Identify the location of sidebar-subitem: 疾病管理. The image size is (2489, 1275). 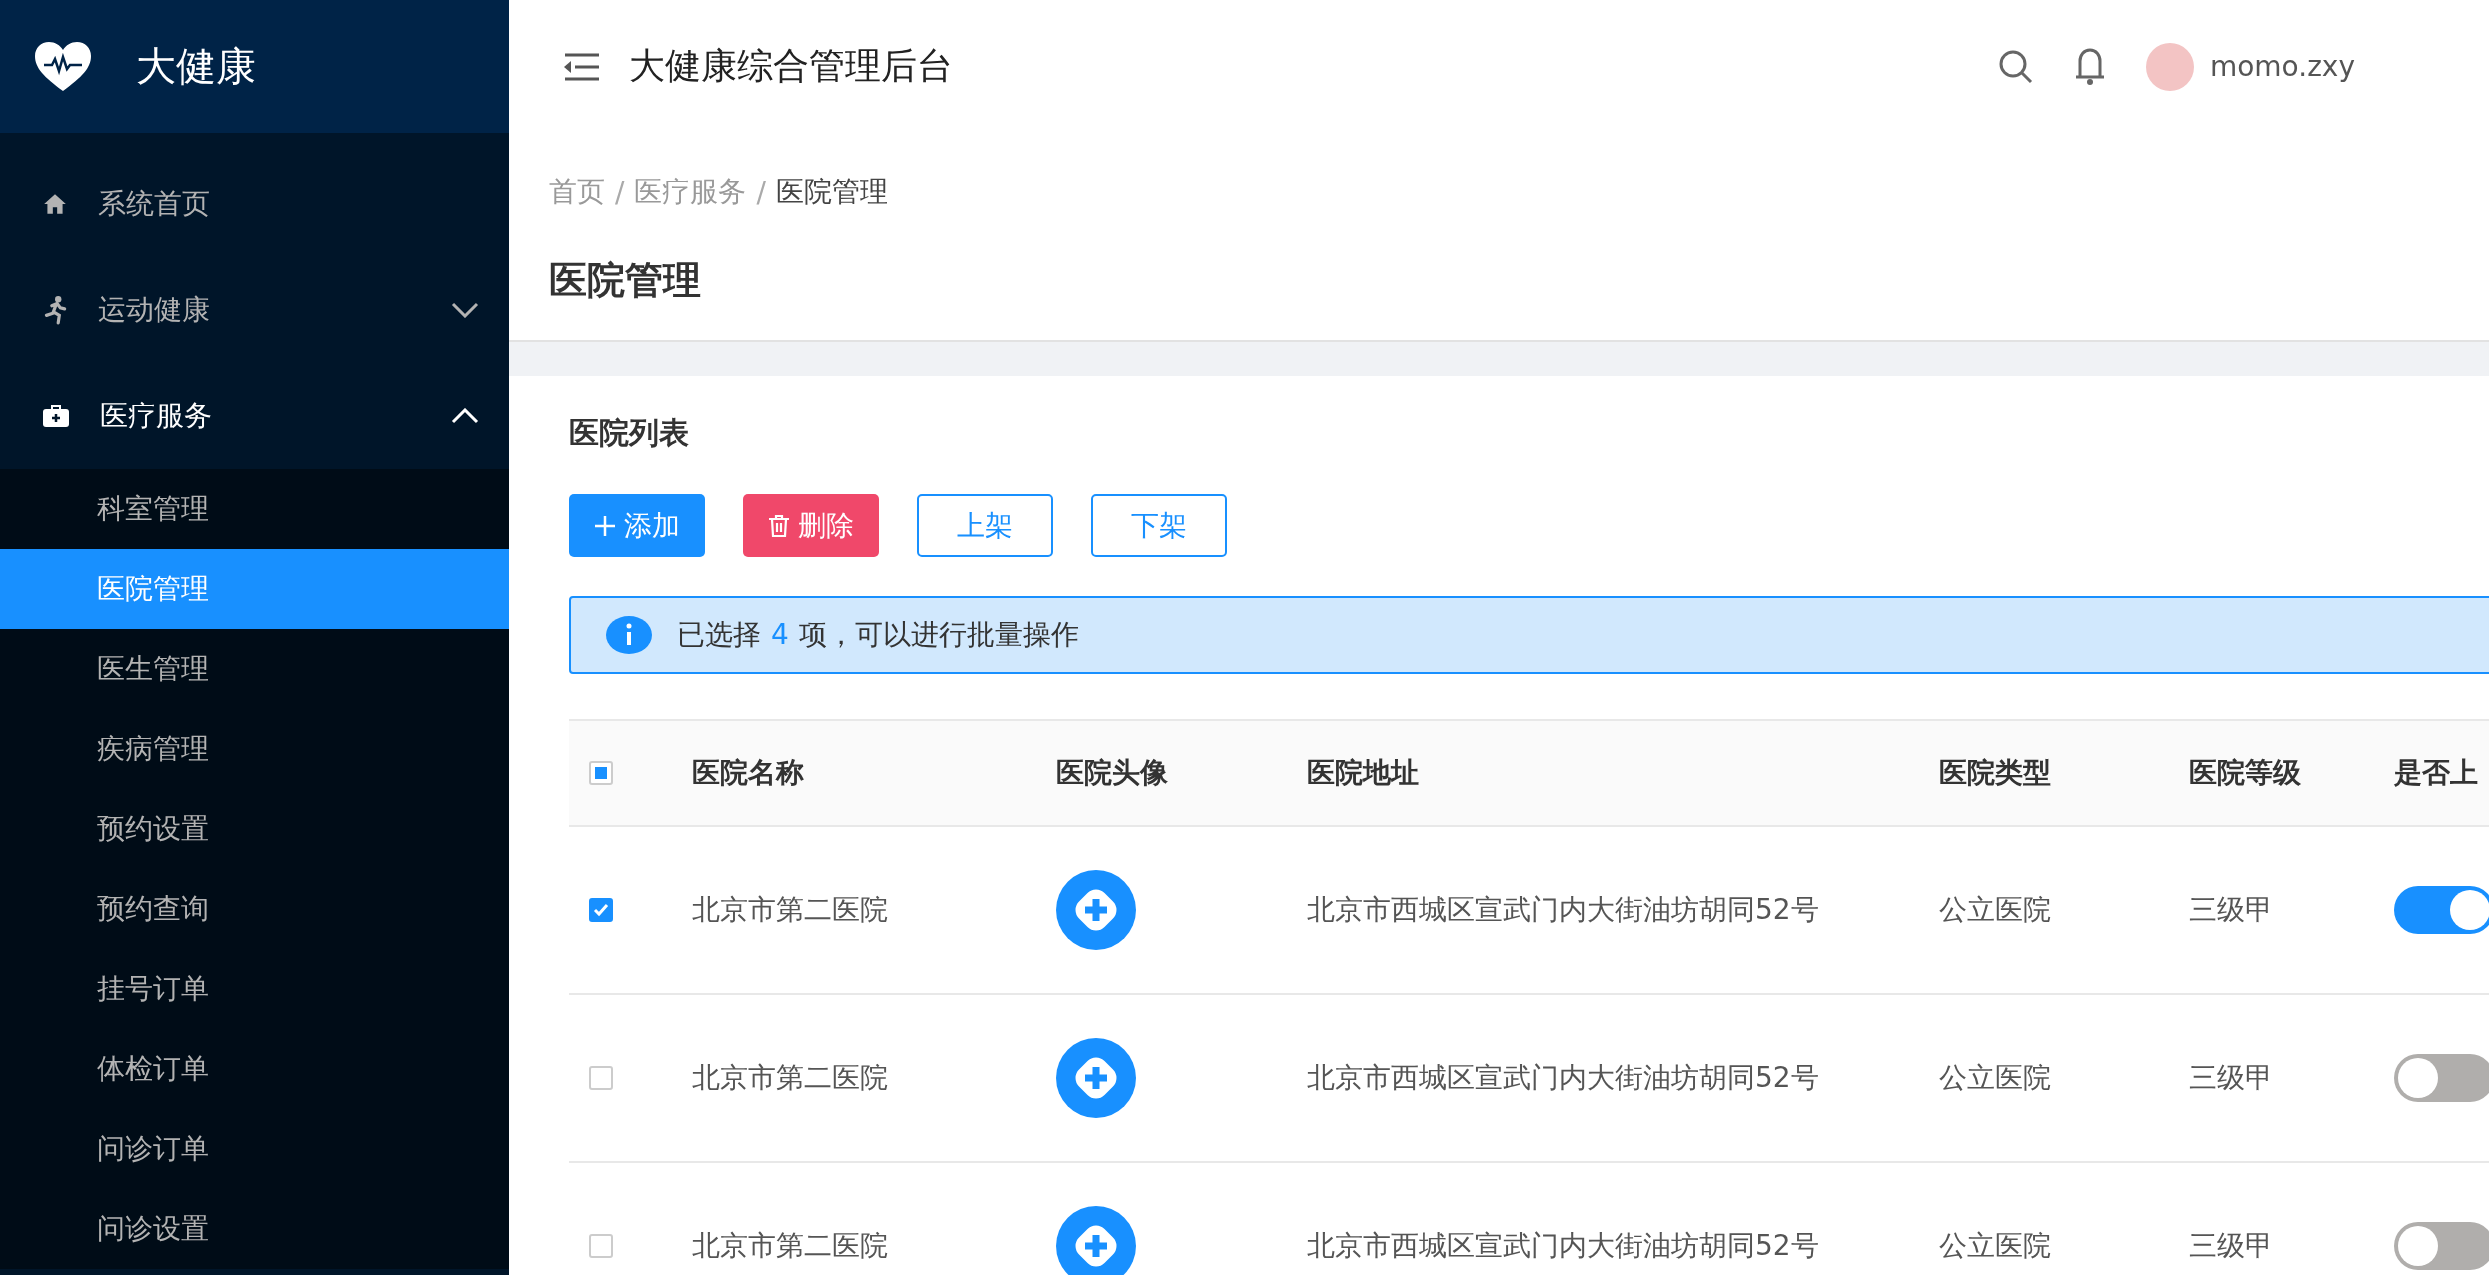
(254, 749).